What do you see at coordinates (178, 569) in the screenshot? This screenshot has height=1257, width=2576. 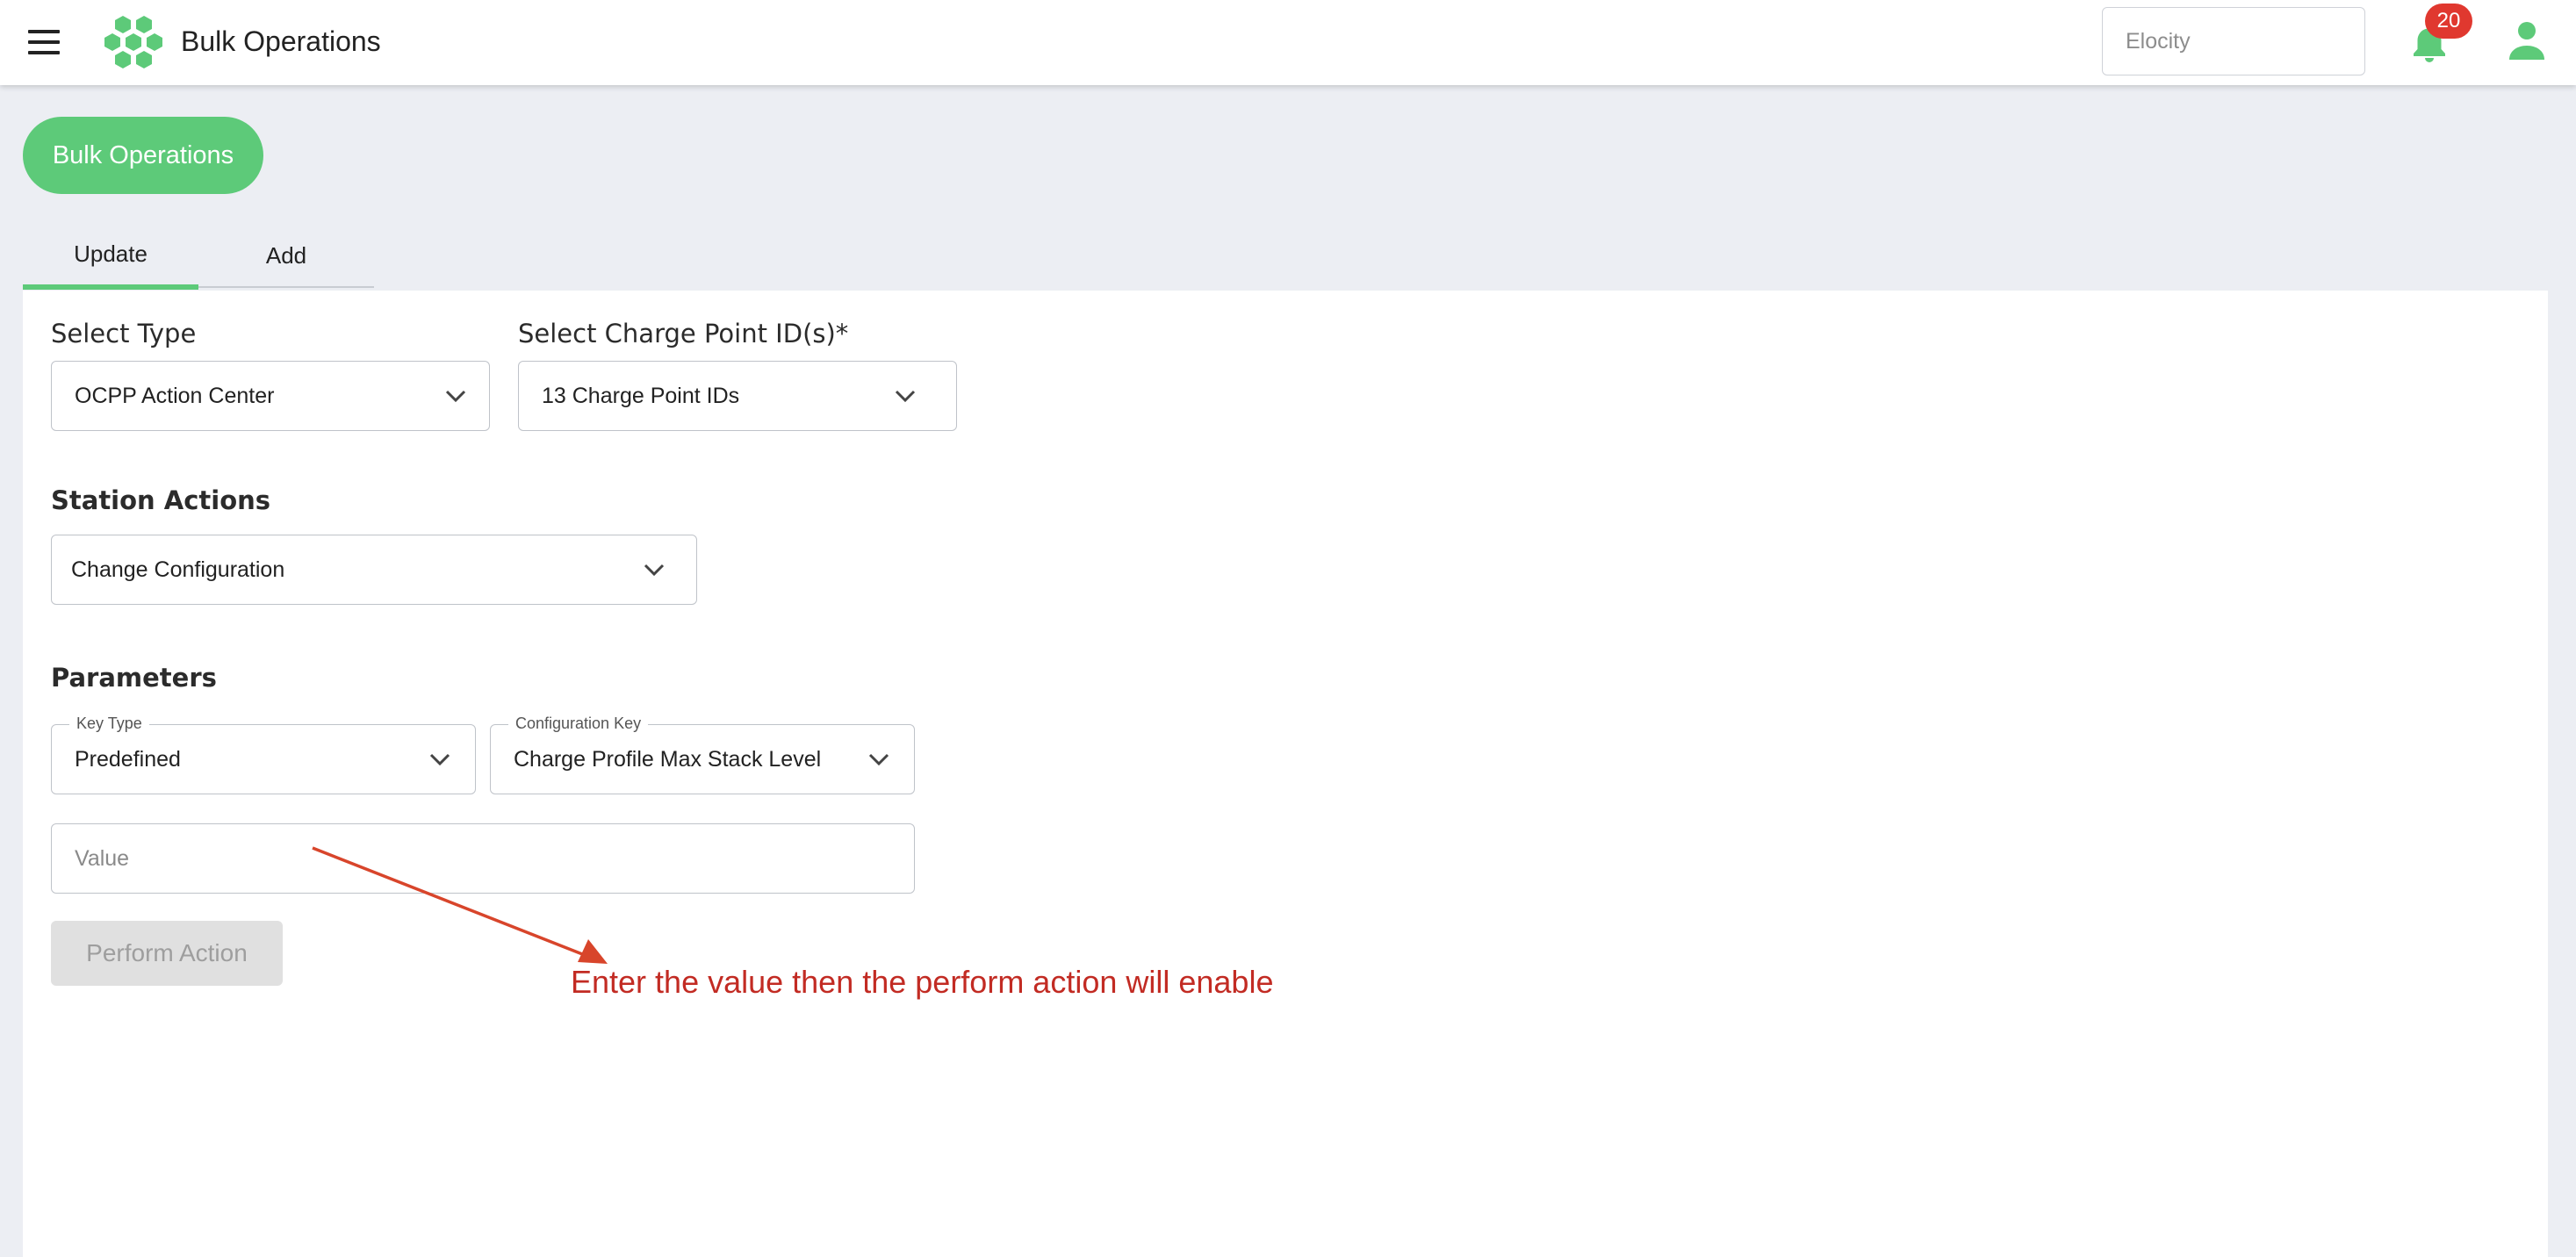 I see `station-actions-value: Change Configuration` at bounding box center [178, 569].